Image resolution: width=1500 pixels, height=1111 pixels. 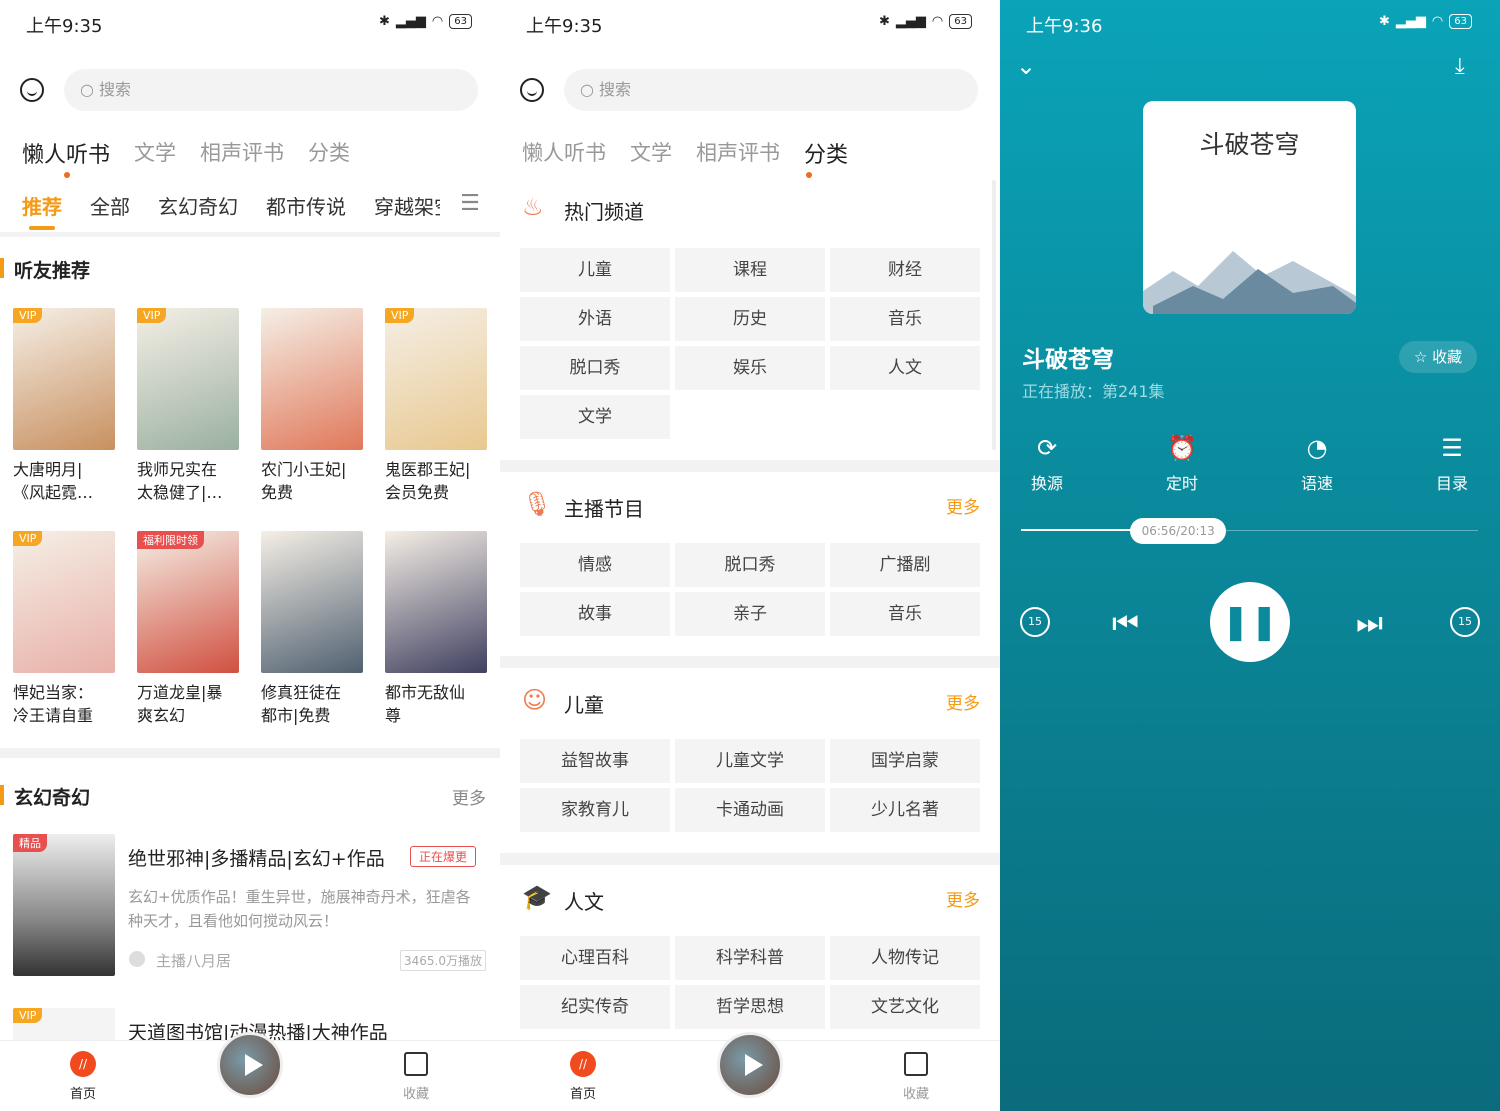 I want to click on category-item: 历史, so click(x=750, y=319).